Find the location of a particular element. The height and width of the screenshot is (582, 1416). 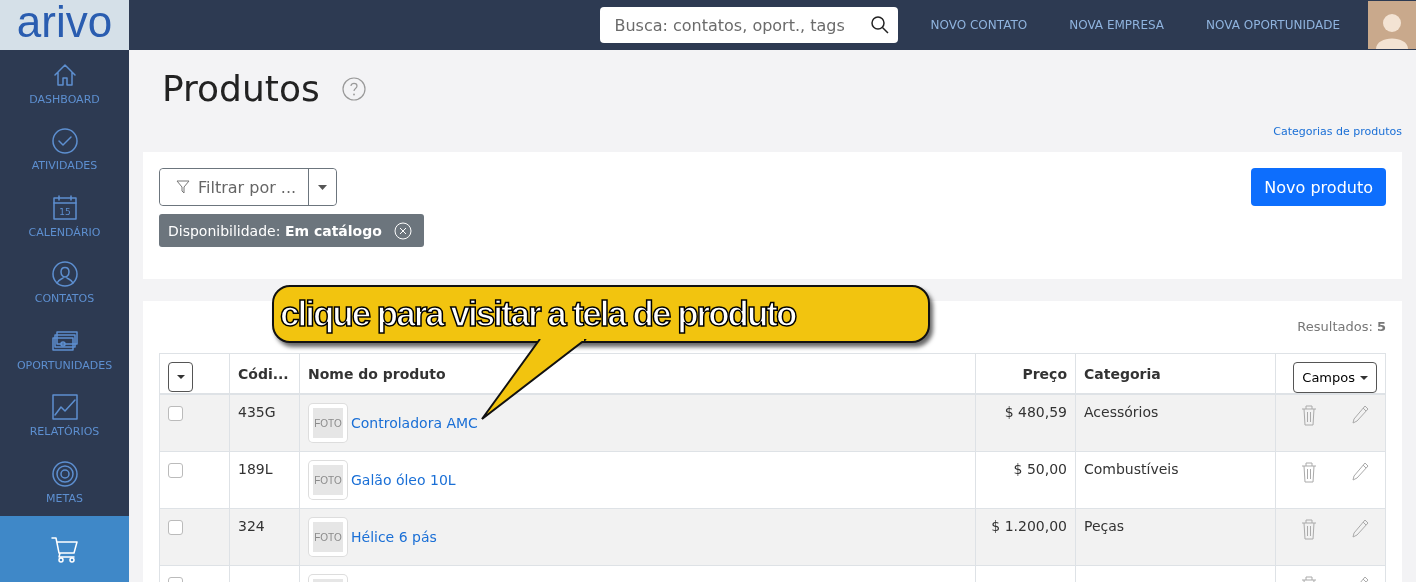

product-link: Hélice 6 pás is located at coordinates (394, 537).